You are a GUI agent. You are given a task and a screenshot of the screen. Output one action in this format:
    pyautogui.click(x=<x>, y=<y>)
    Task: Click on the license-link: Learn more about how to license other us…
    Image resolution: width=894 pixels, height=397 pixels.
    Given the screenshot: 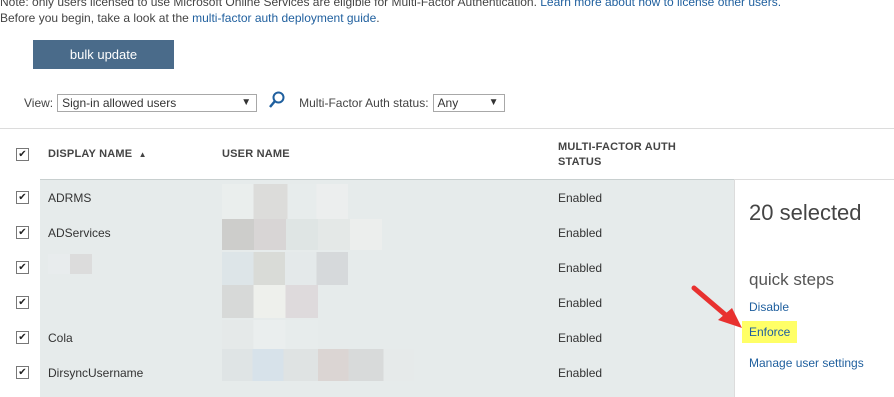 What is the action you would take?
    pyautogui.click(x=660, y=4)
    